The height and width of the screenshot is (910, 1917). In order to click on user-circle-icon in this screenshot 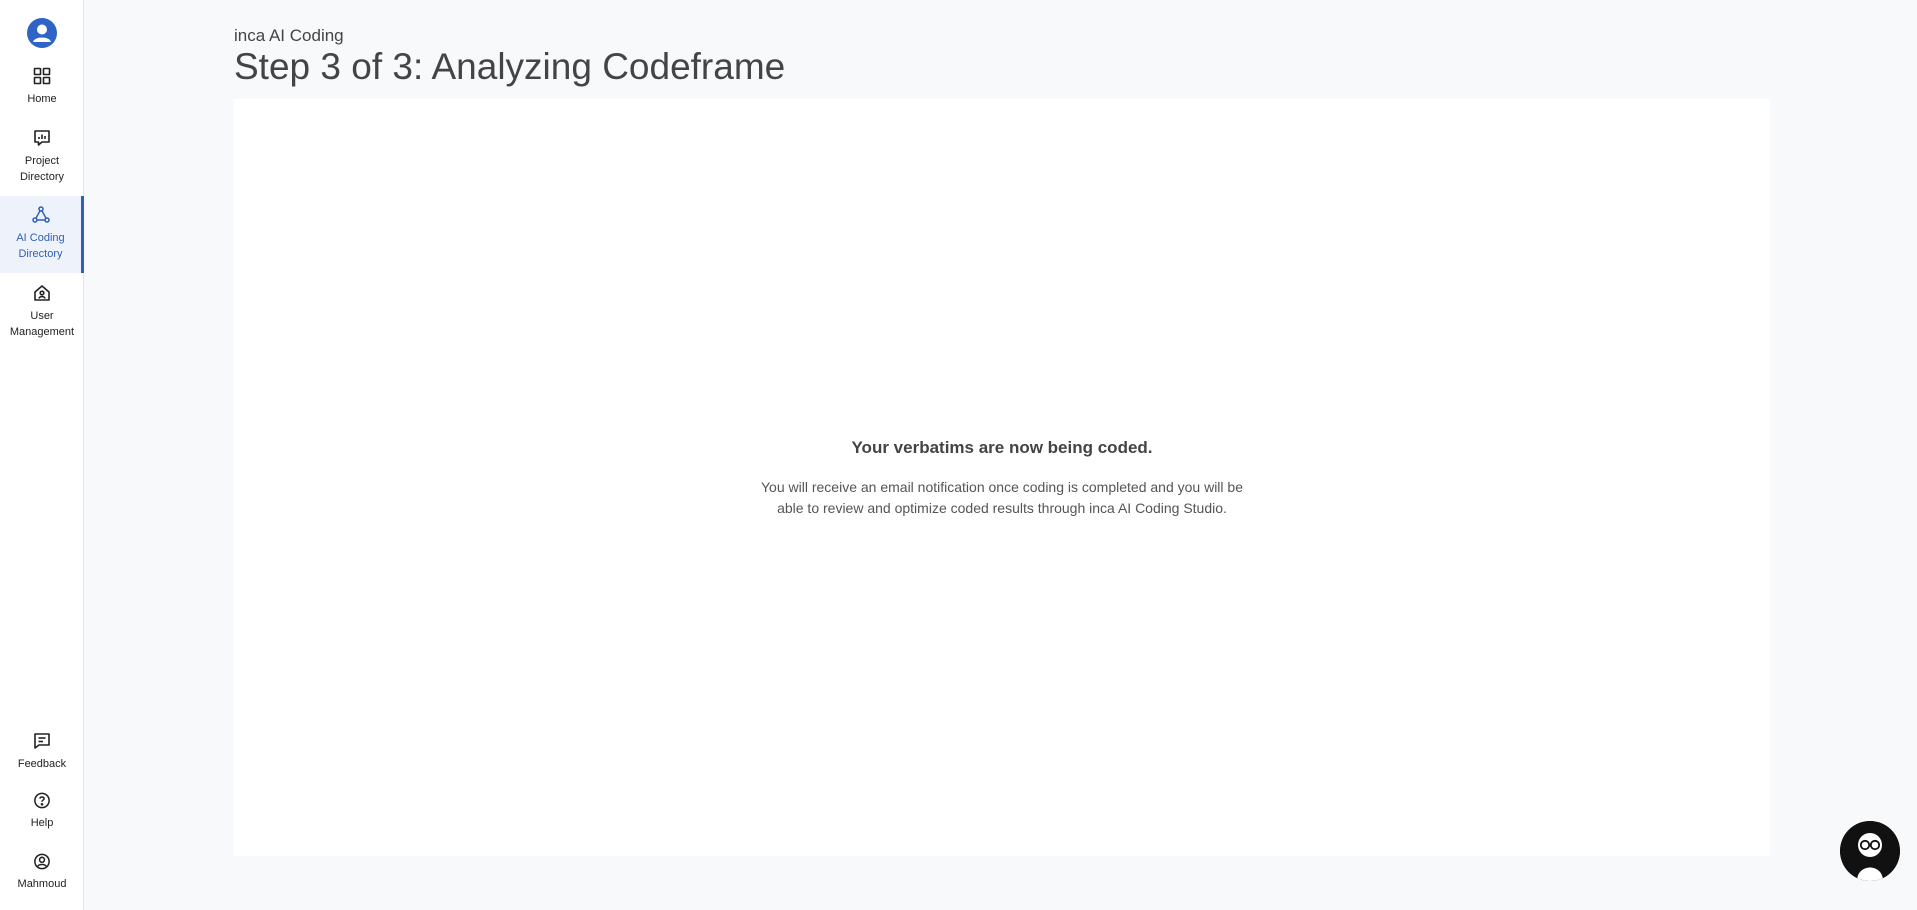, I will do `click(42, 861)`.